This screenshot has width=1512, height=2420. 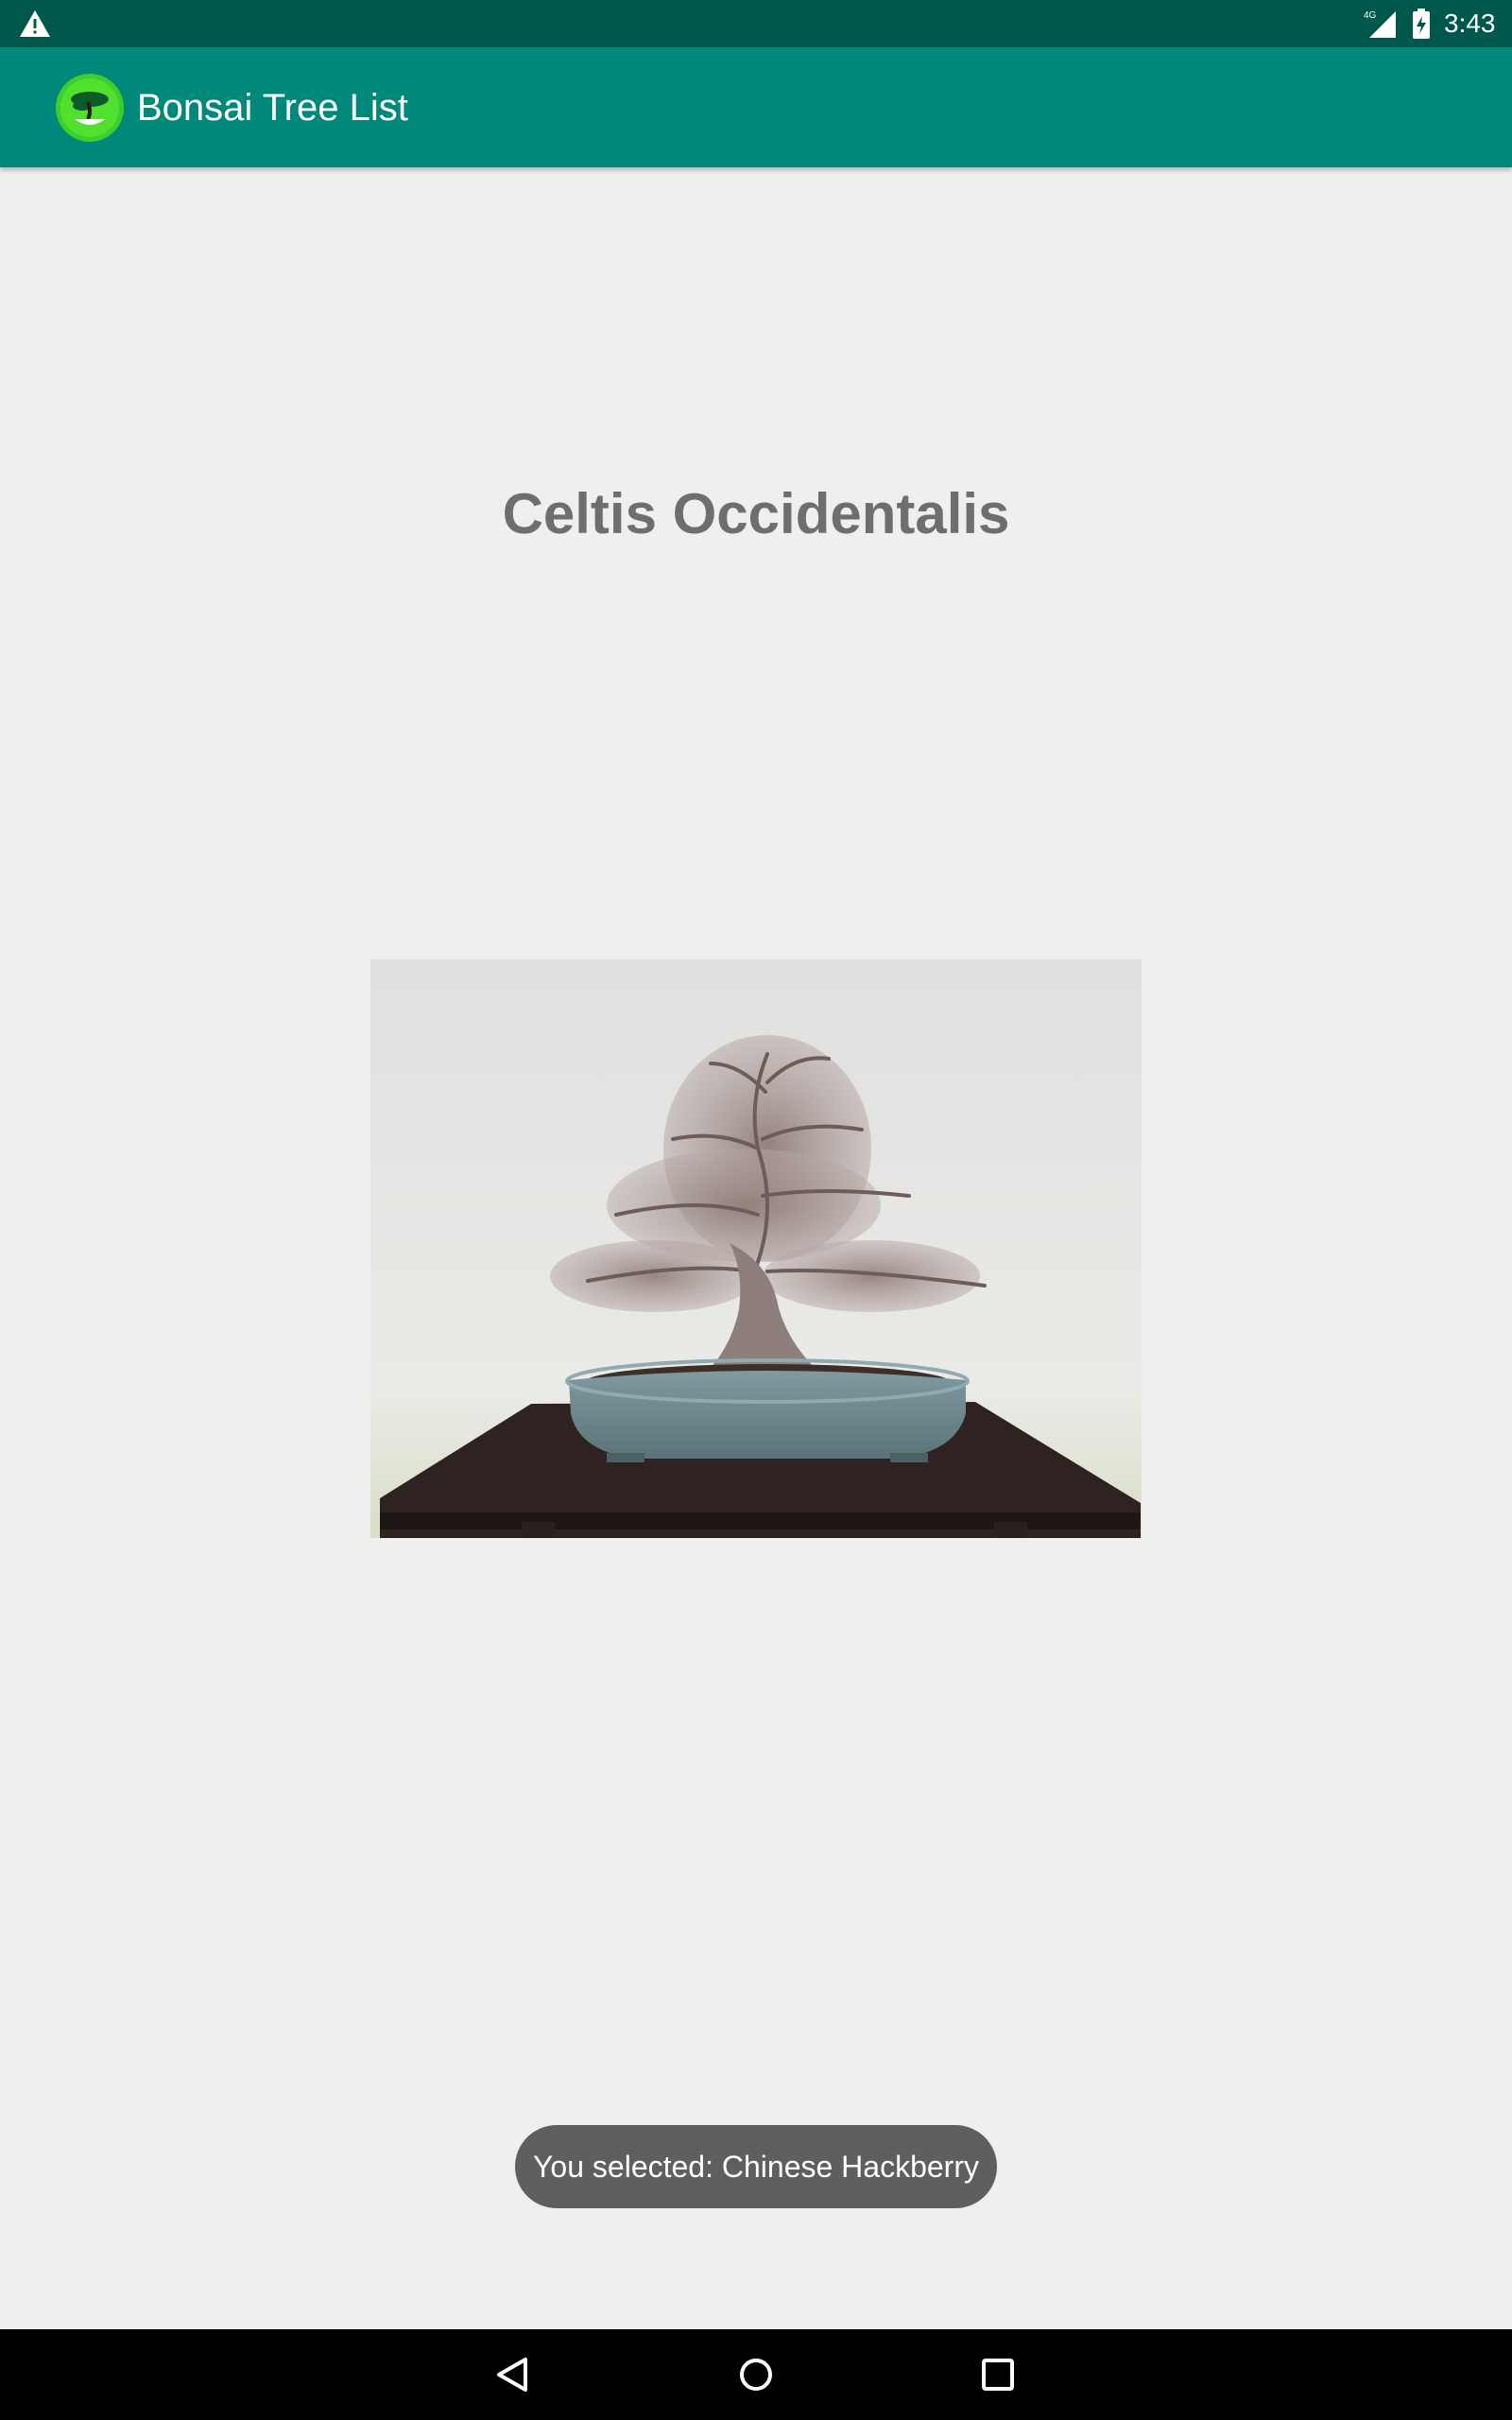 What do you see at coordinates (998, 2374) in the screenshot?
I see `recents-icon` at bounding box center [998, 2374].